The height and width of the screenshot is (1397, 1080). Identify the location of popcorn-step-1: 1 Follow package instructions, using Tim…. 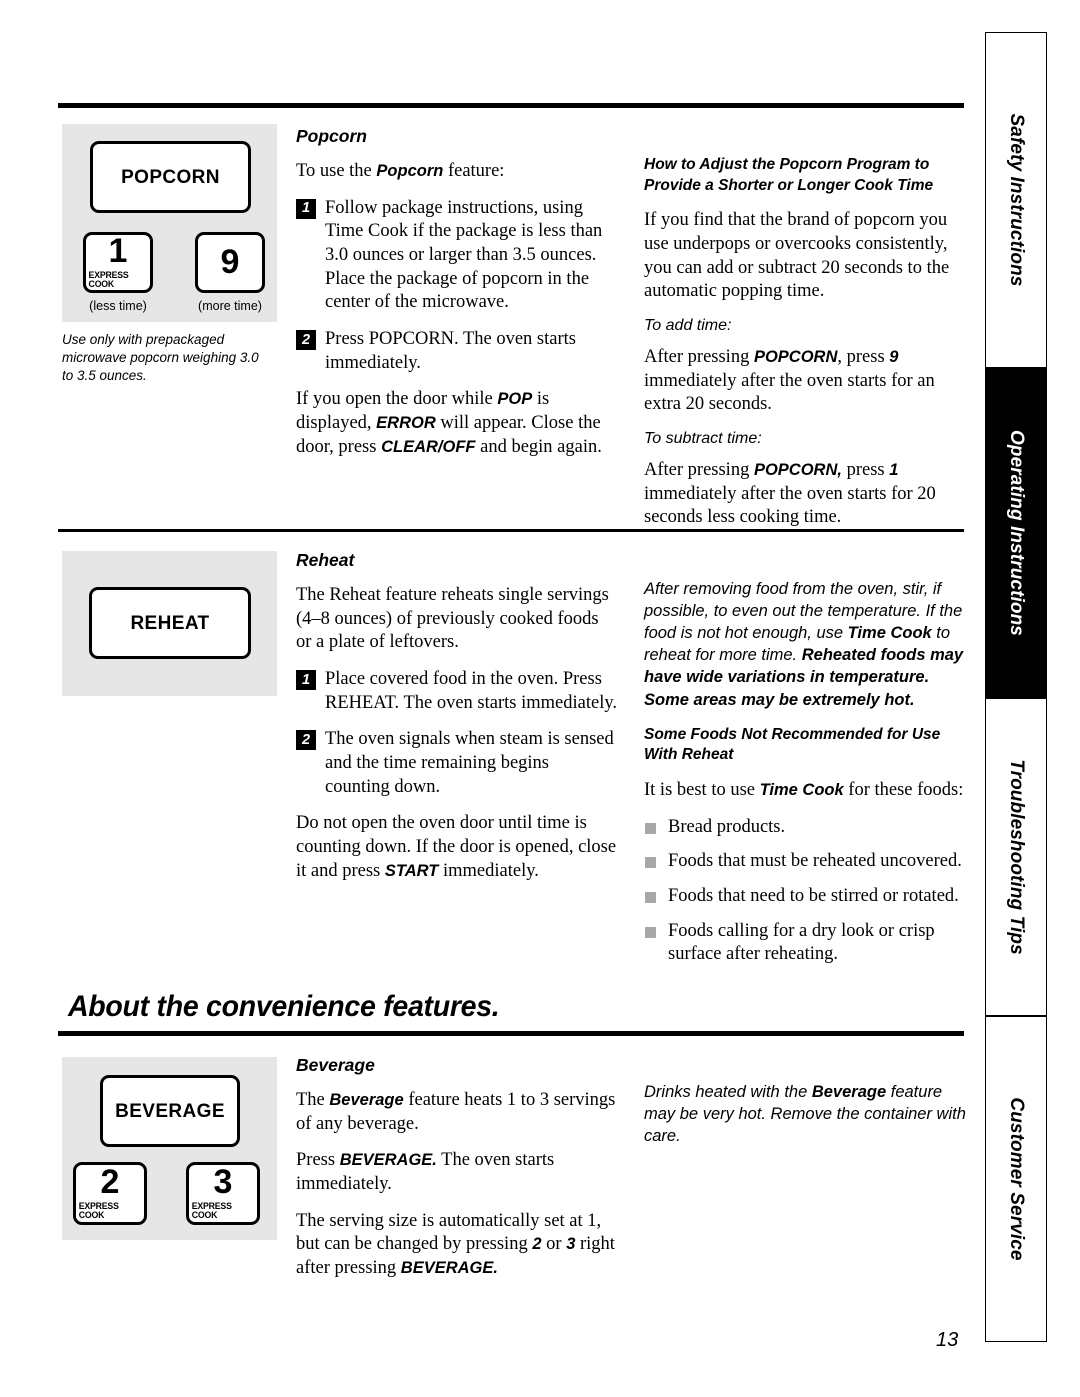
(457, 256).